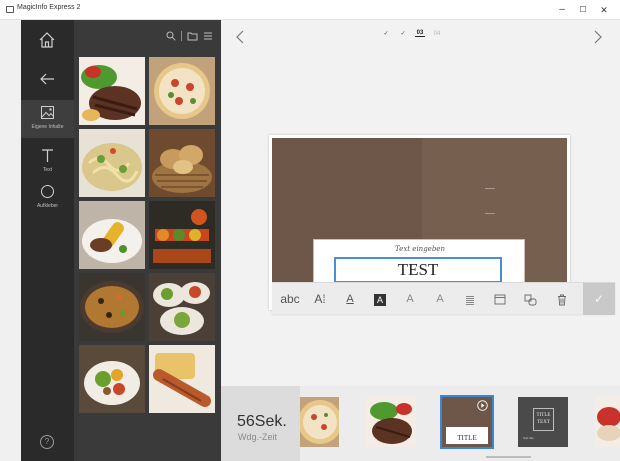 The image size is (620, 461). What do you see at coordinates (47, 170) in the screenshot?
I see `nav-item-label: Text` at bounding box center [47, 170].